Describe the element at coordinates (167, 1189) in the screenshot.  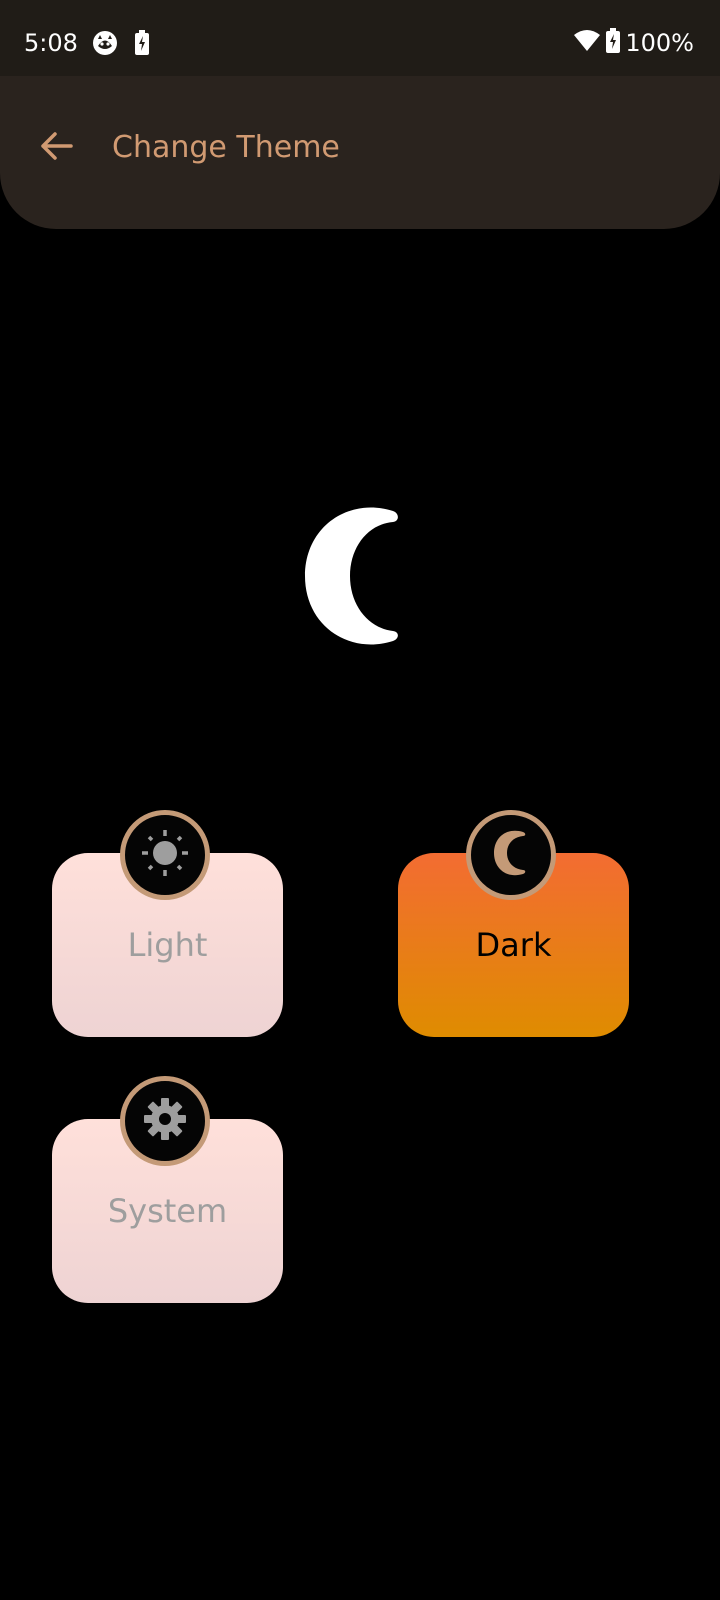
I see `theme-option-system: System` at that location.